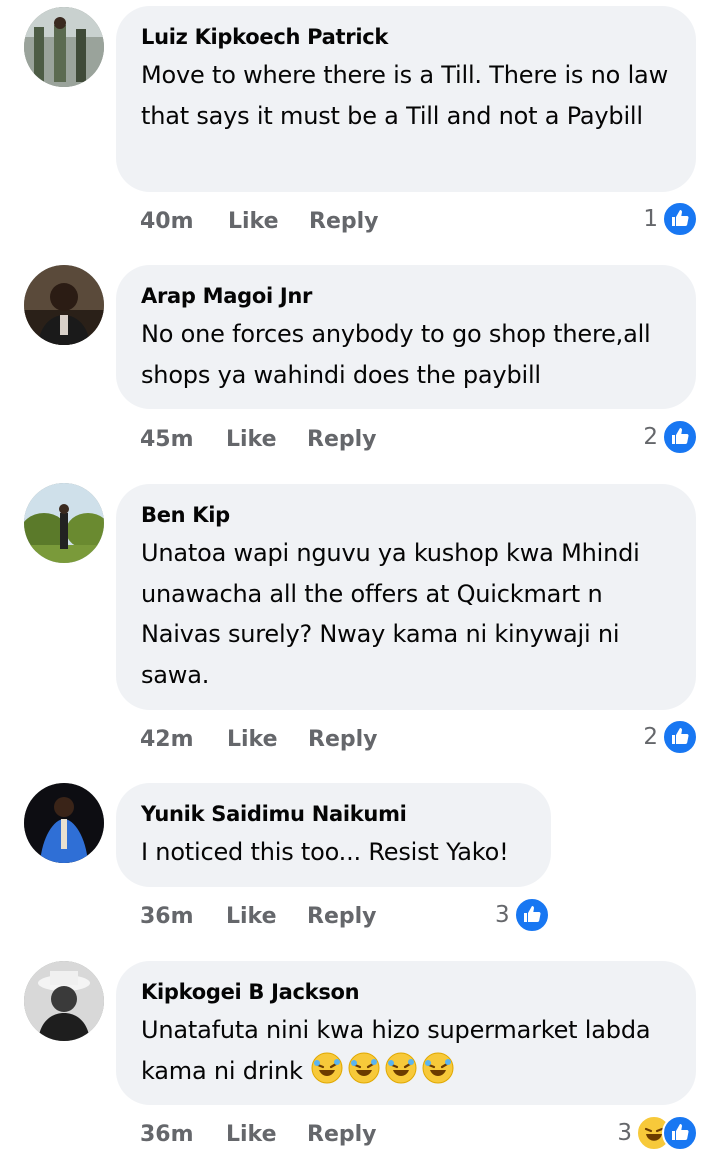 The image size is (720, 1160). I want to click on comment-text: I noticed this too... Resist Yako!, so click(325, 852).